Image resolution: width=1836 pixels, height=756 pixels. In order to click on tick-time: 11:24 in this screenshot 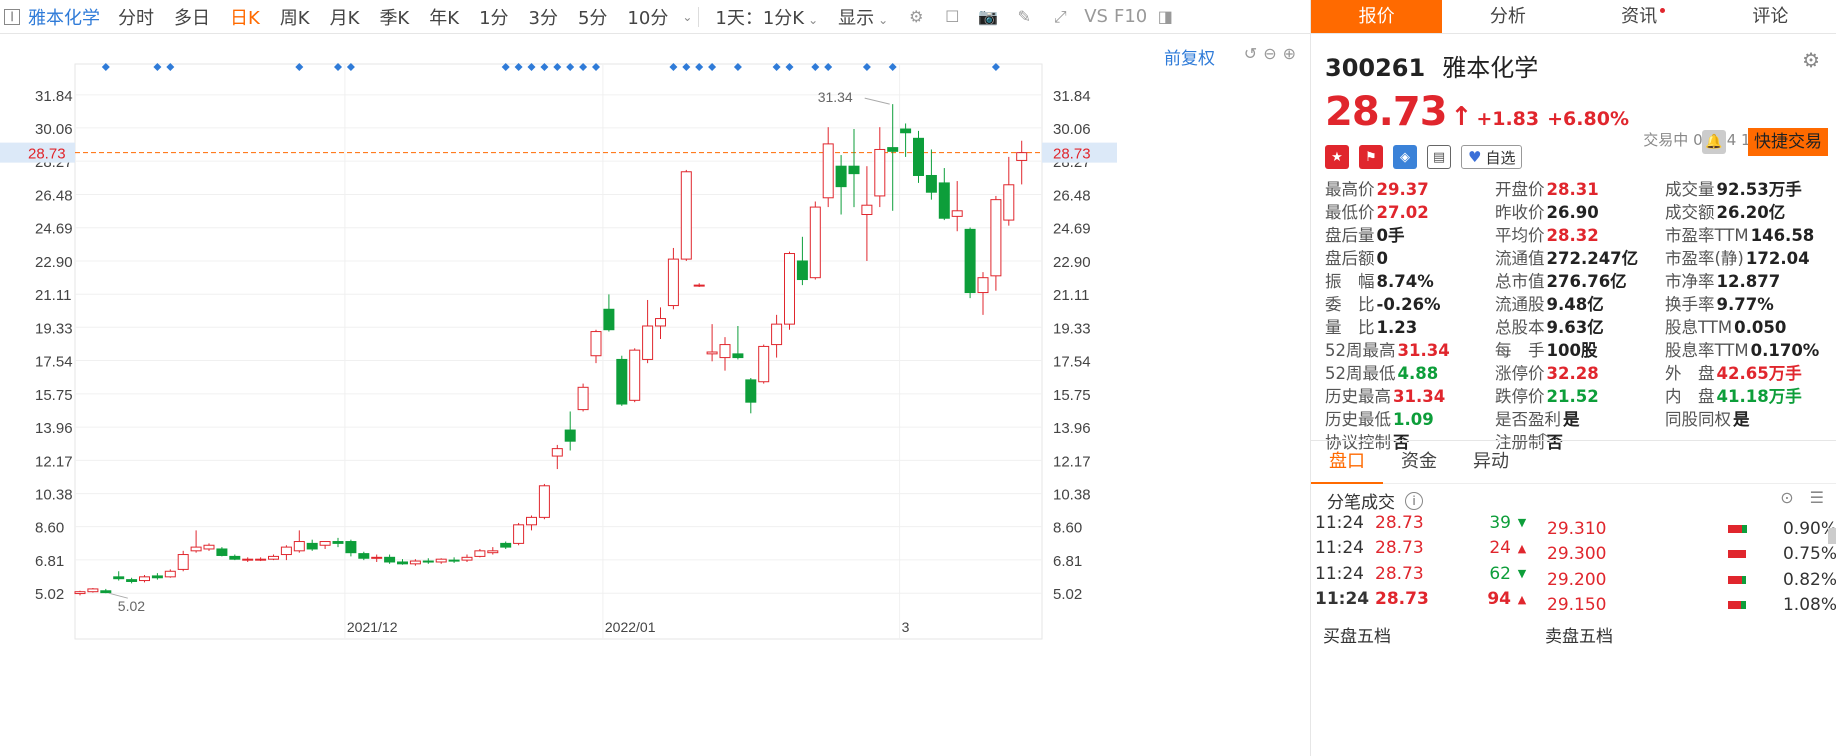, I will do `click(1339, 548)`.